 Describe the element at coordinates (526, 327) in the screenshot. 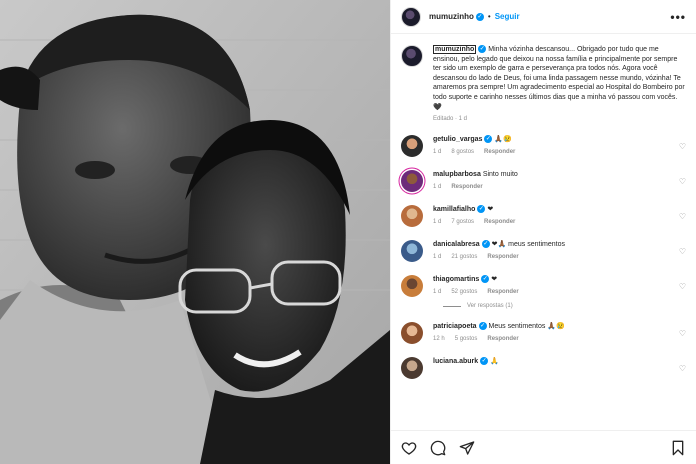

I see `comment-text: Meus sentimentos 🙏🏾😢` at that location.